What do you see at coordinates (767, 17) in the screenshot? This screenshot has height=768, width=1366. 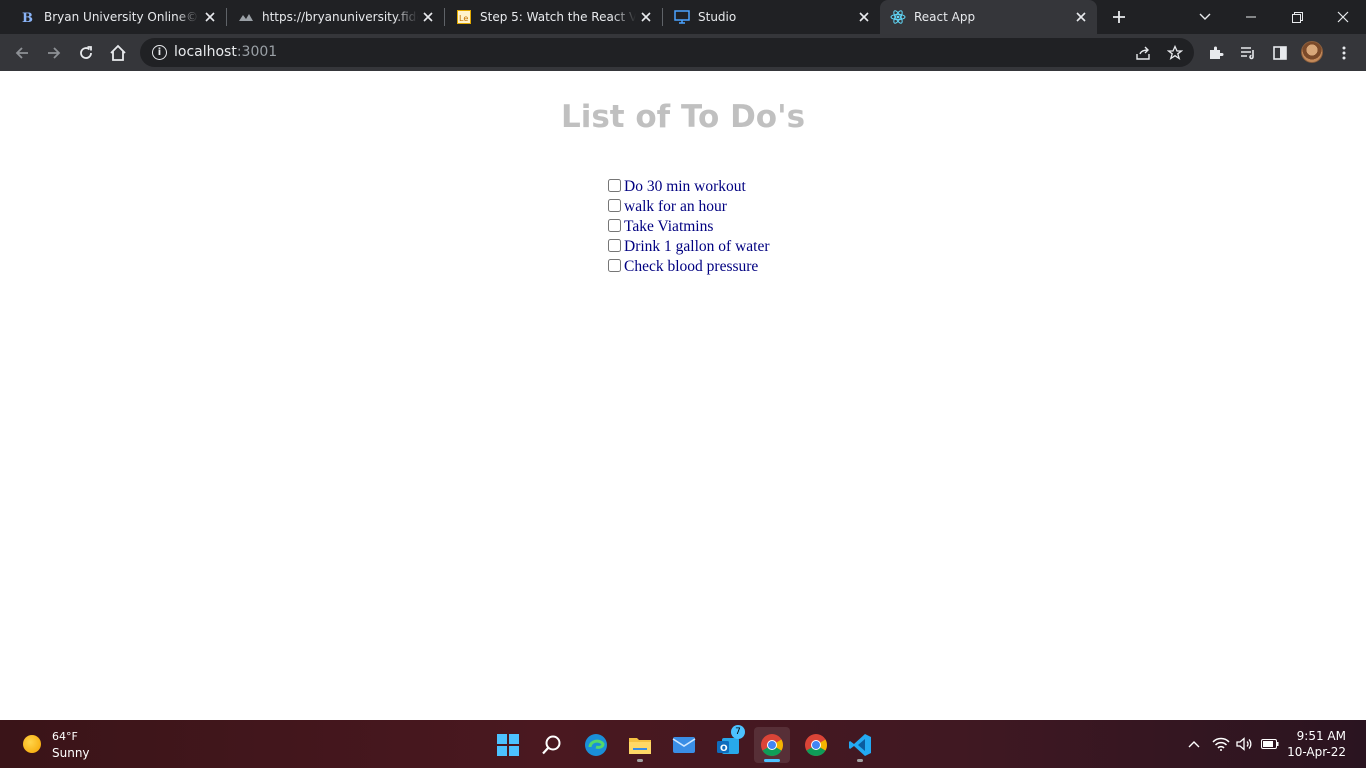 I see `tab-studio: Studio` at bounding box center [767, 17].